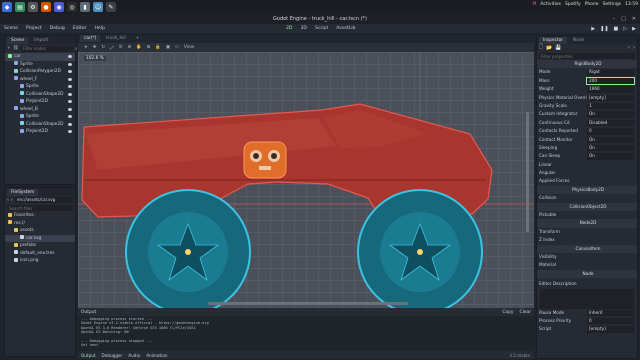 This screenshot has width=640, height=360. I want to click on tray-item: Phone, so click(592, 4).